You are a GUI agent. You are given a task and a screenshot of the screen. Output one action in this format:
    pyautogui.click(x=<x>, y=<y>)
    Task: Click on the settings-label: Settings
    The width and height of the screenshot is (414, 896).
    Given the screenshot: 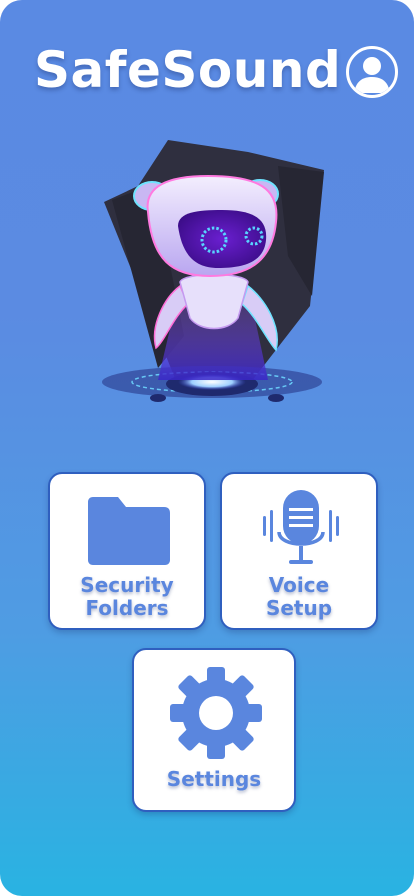 What is the action you would take?
    pyautogui.click(x=214, y=779)
    